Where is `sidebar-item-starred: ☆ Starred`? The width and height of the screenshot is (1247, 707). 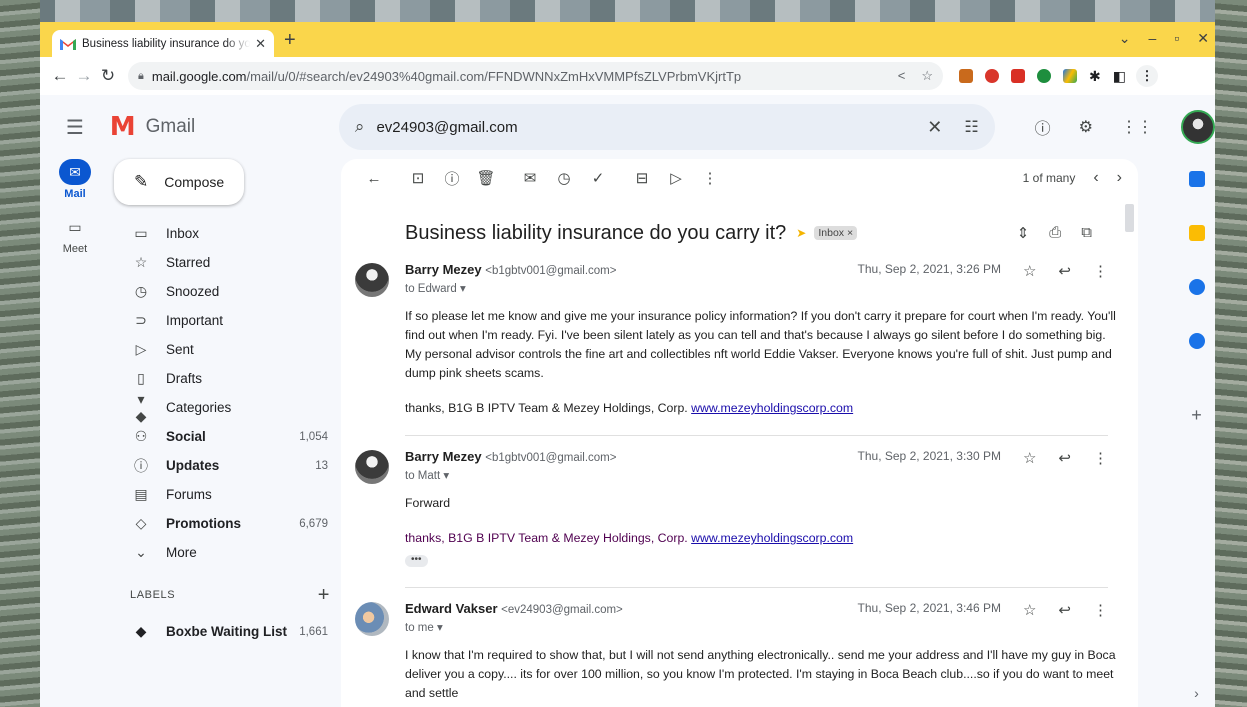
sidebar-item-starred: ☆ Starred is located at coordinates (225, 262).